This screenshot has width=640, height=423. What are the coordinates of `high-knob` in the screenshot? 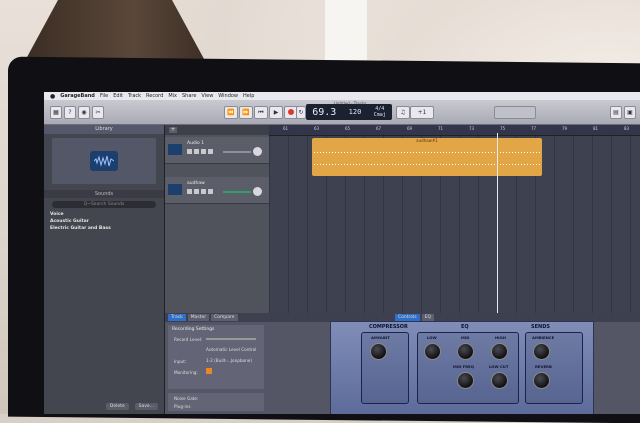 It's located at (499, 351).